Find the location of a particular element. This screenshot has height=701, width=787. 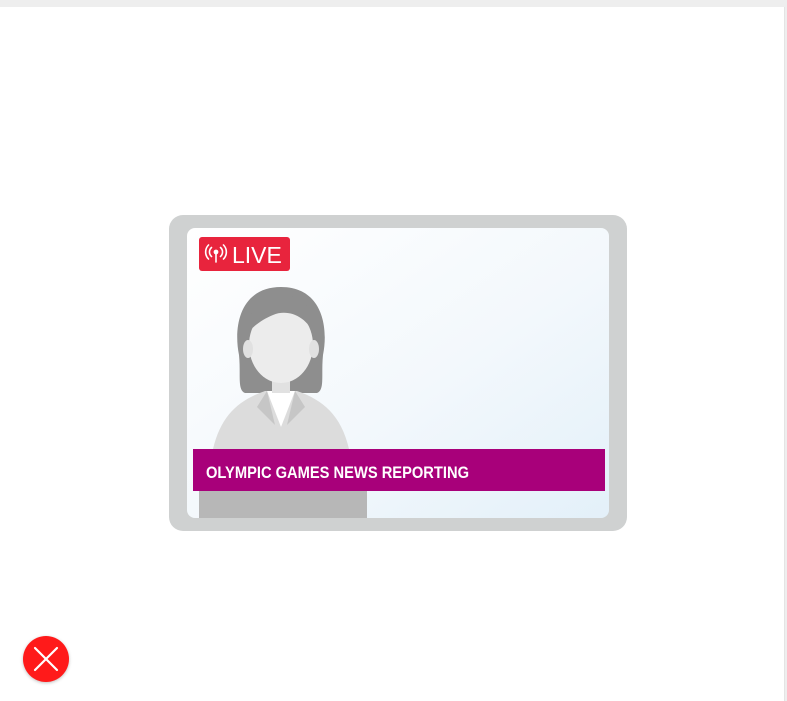

headline-text: OLYMPIC GAMES NEWS REPORTING is located at coordinates (337, 472).